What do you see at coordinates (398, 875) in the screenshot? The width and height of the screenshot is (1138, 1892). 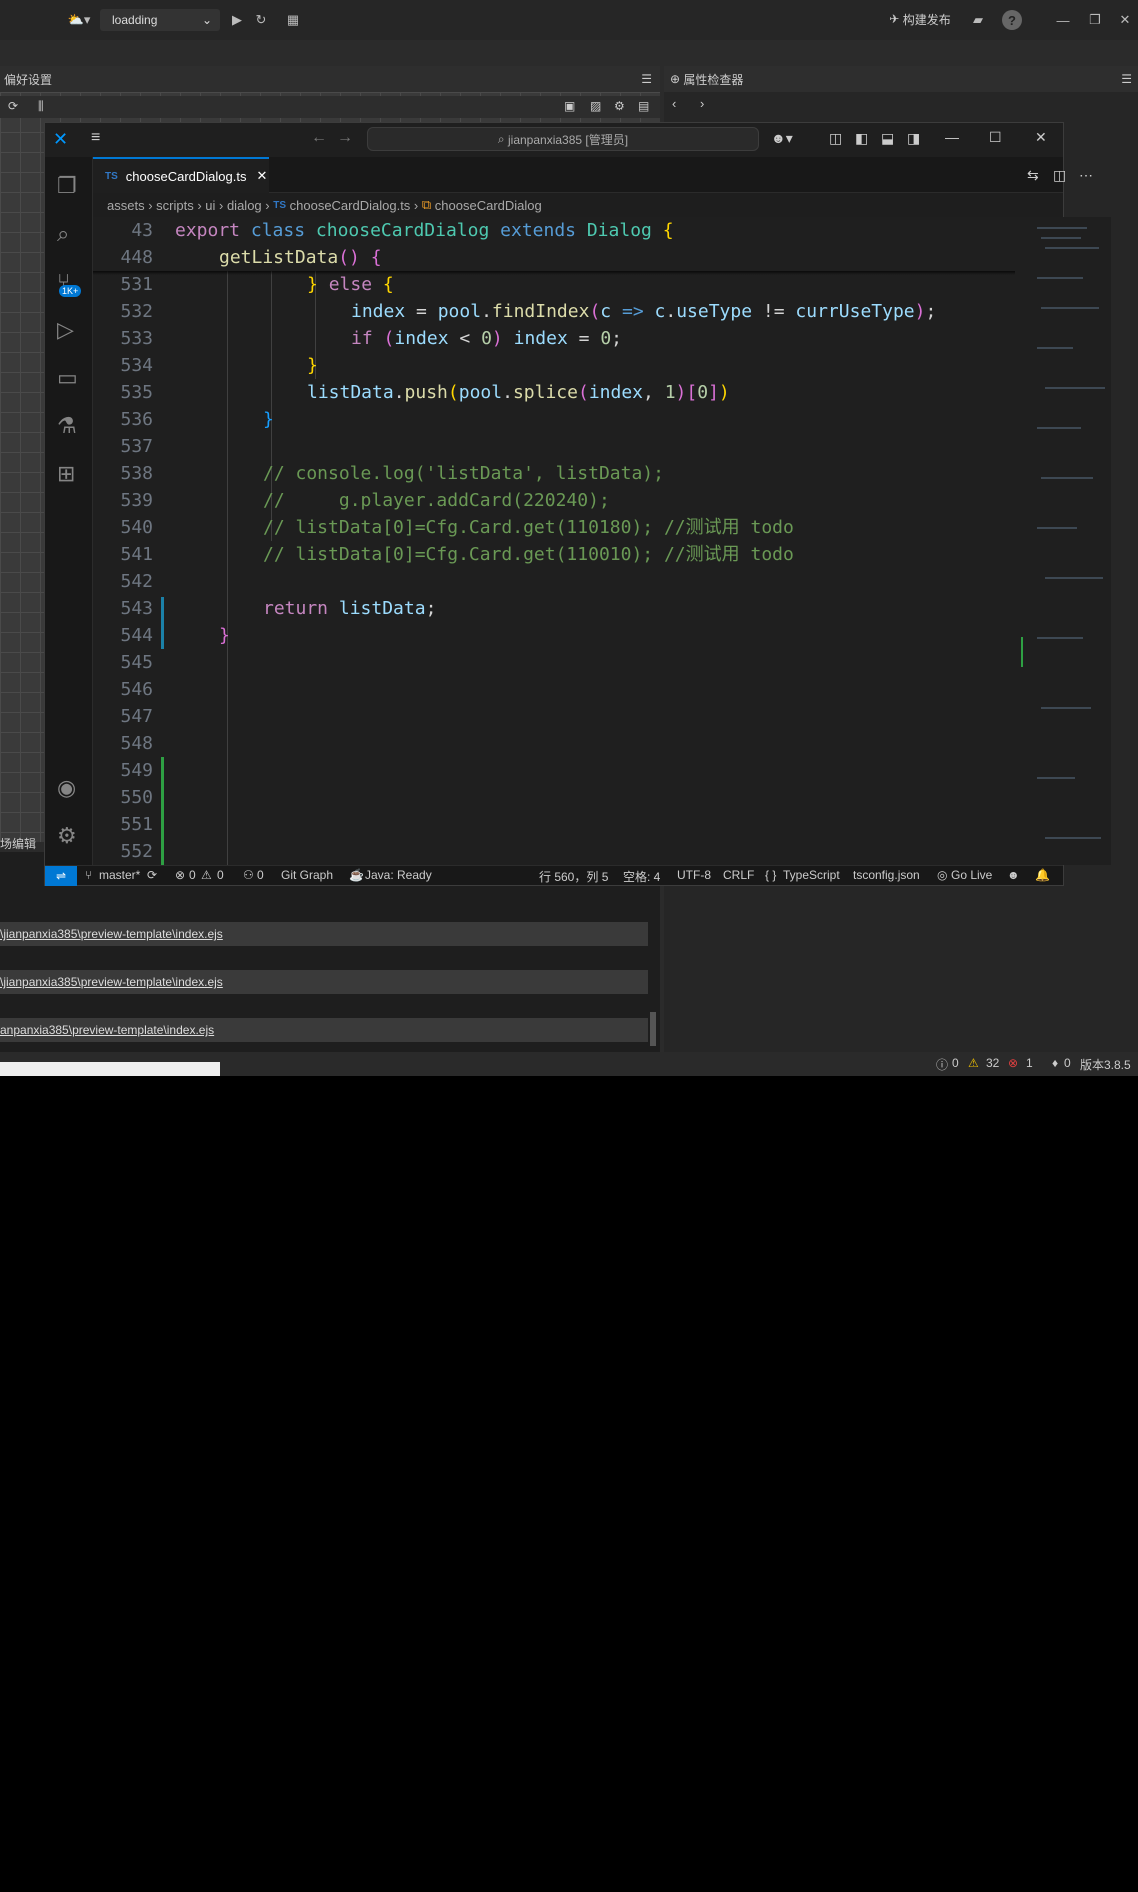 I see `java-status: Java: Ready` at bounding box center [398, 875].